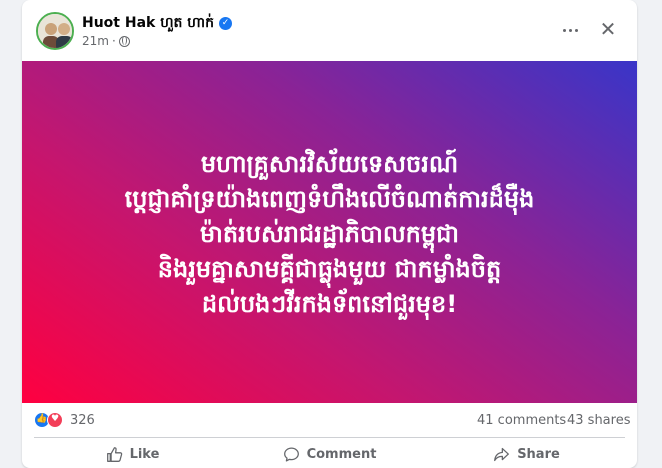 The image size is (662, 468). What do you see at coordinates (114, 454) in the screenshot?
I see `thumbs-up-icon` at bounding box center [114, 454].